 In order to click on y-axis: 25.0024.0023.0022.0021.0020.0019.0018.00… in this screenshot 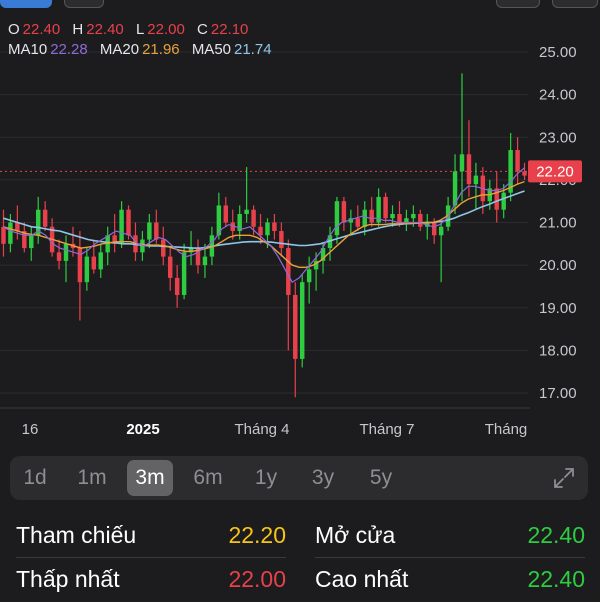, I will do `click(558, 223)`.